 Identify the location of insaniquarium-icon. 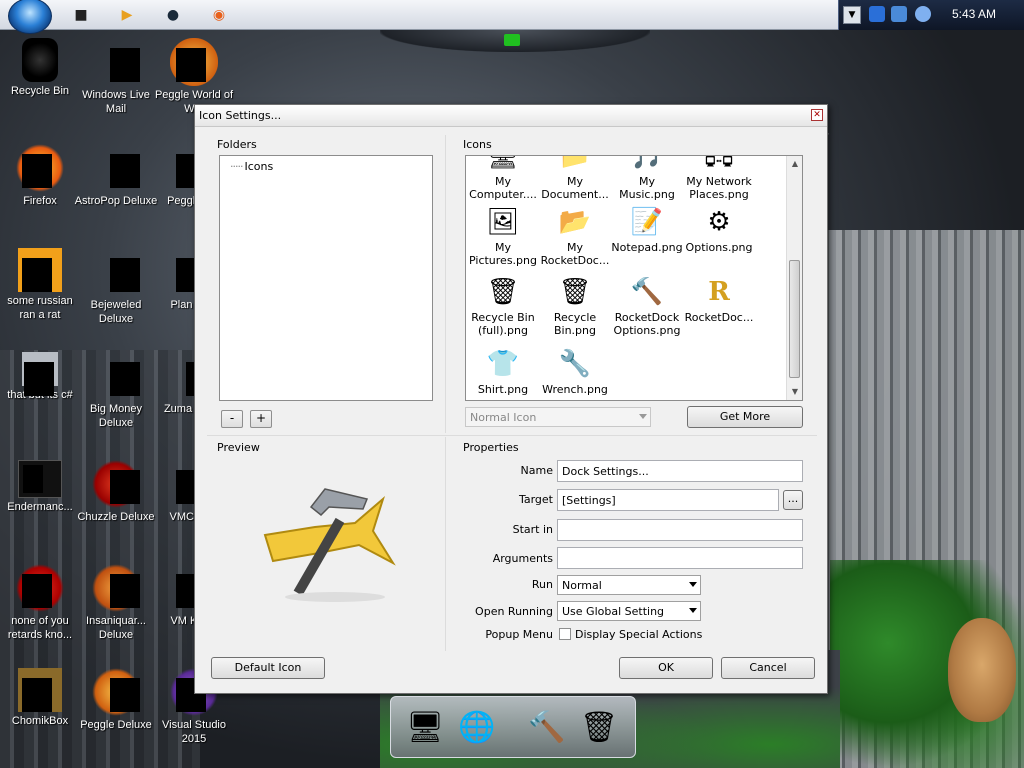
(116, 588).